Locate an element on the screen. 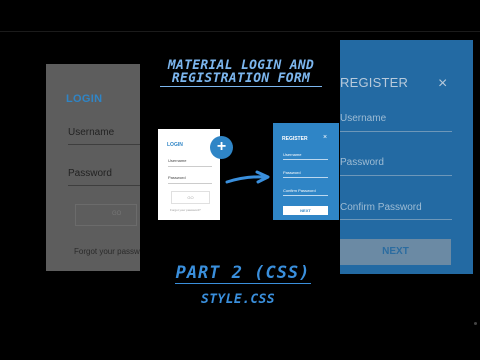  part-label: PART 2 (CSS) is located at coordinates (243, 273).